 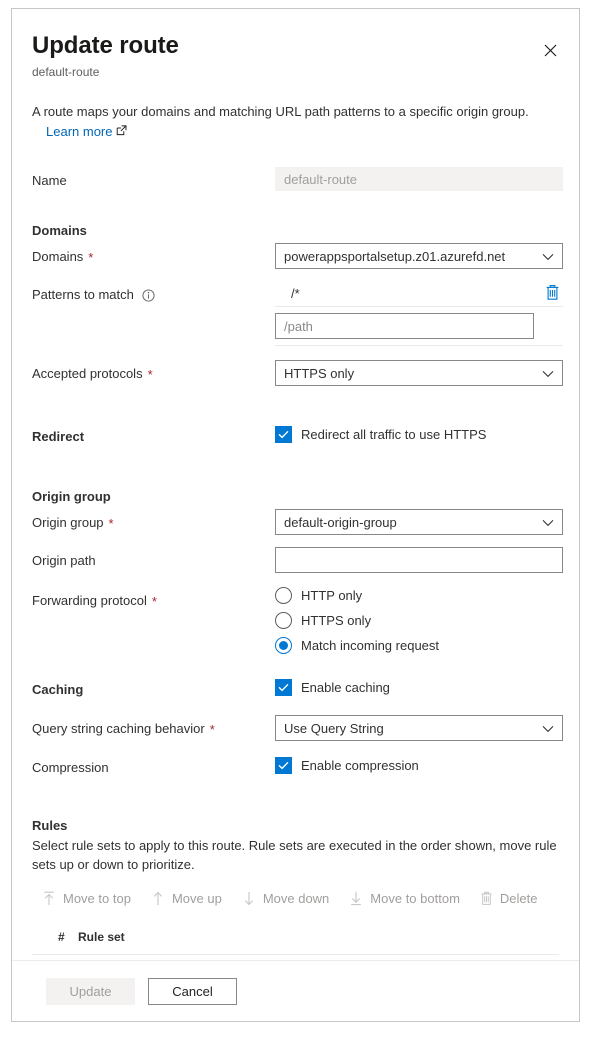 I want to click on external-link-icon, so click(x=121, y=131).